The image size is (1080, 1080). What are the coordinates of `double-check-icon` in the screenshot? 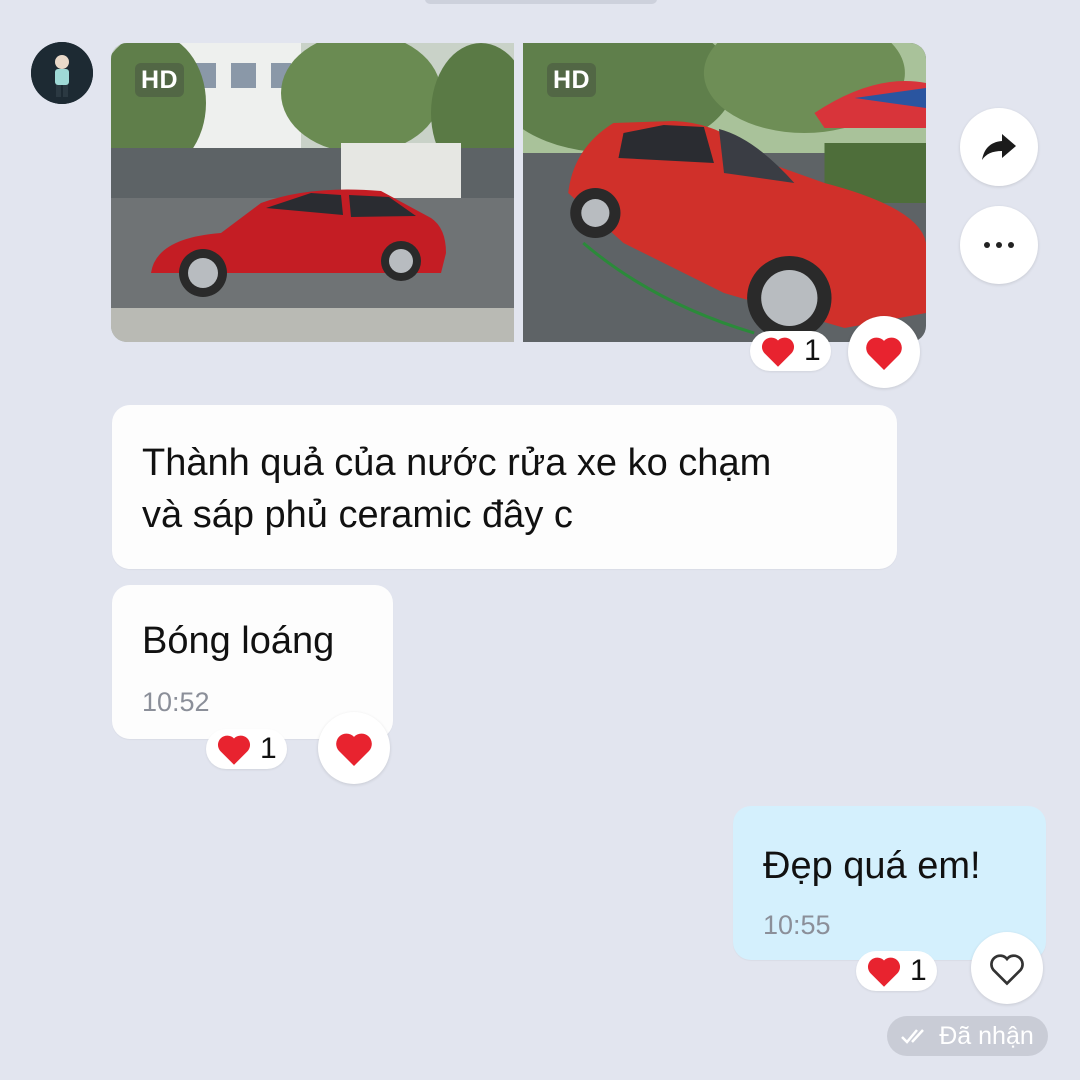 It's located at (913, 1036).